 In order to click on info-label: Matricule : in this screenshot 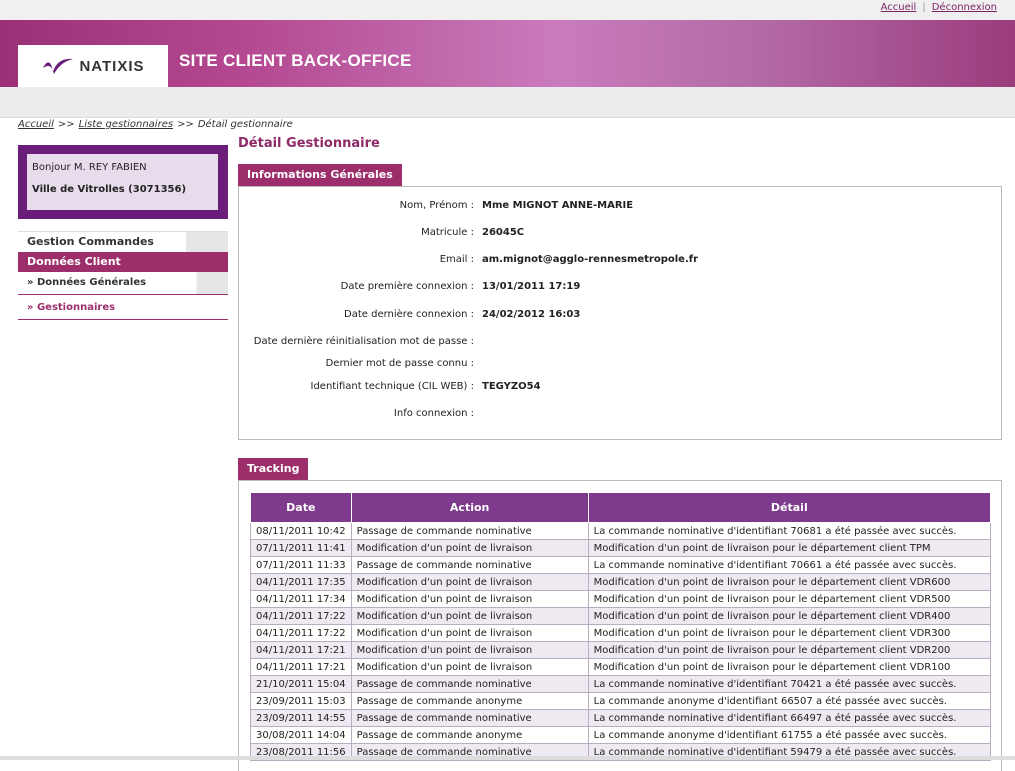, I will do `click(447, 232)`.